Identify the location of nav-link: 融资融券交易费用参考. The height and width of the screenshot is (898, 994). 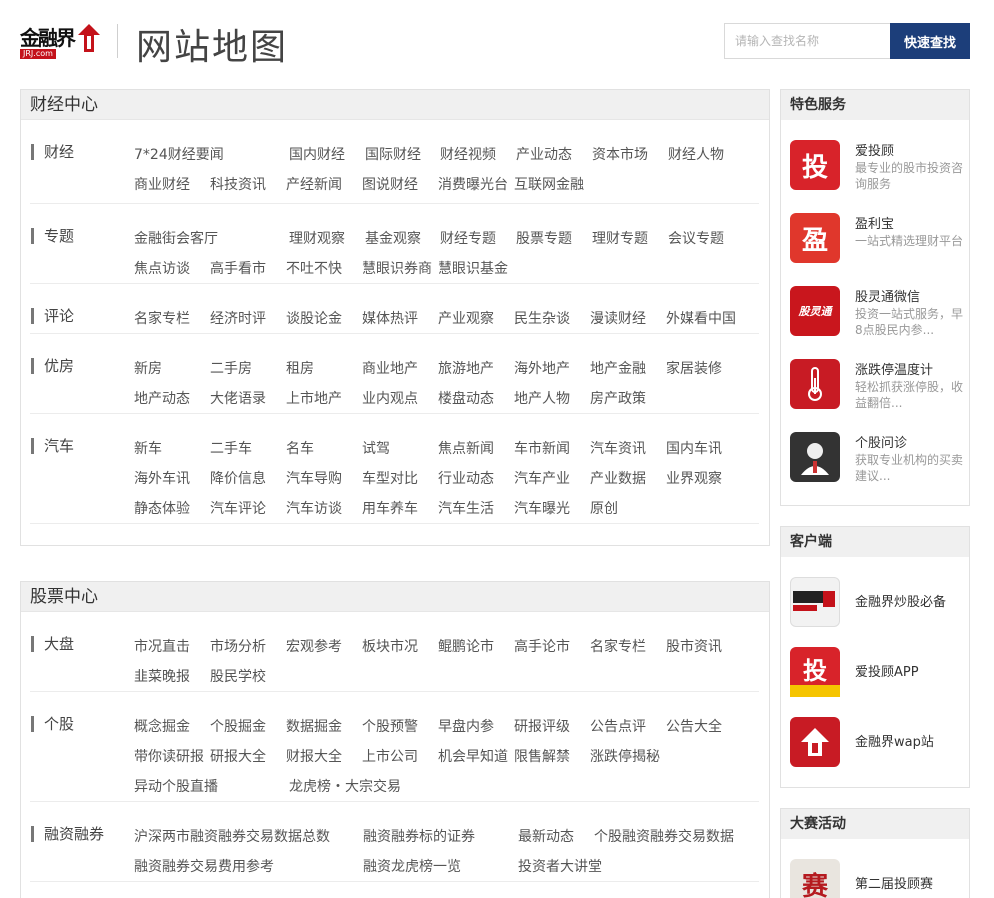
(204, 866).